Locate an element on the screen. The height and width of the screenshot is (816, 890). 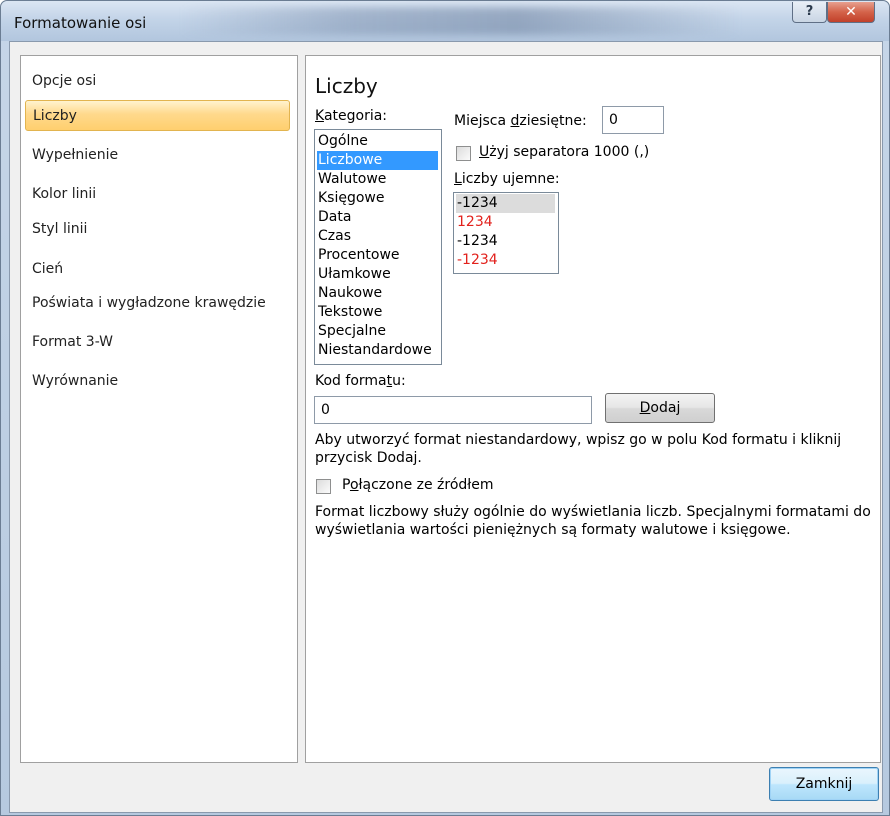
category-option: Czas is located at coordinates (377, 236).